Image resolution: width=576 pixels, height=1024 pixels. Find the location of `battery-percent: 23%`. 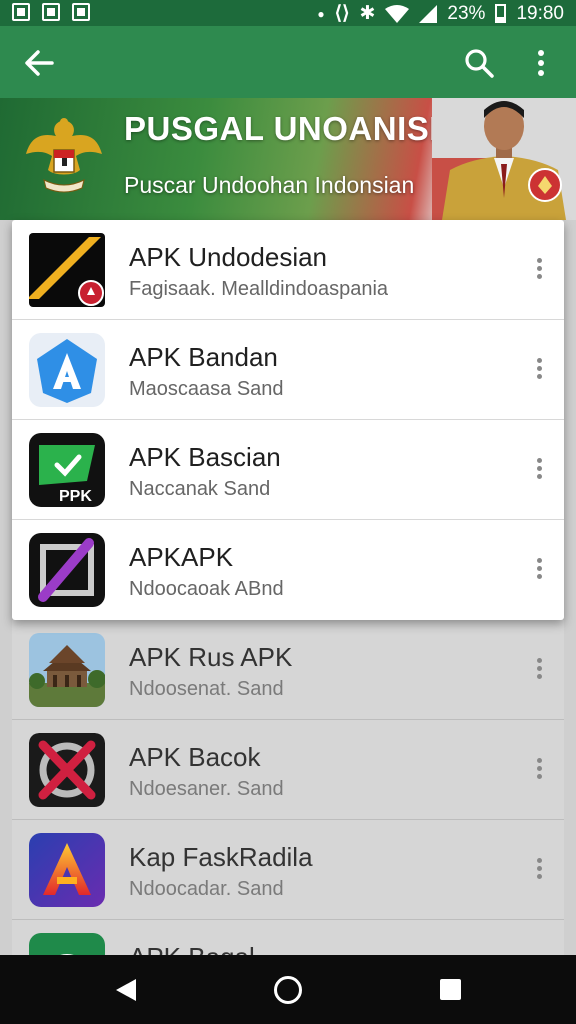

battery-percent: 23% is located at coordinates (466, 13).